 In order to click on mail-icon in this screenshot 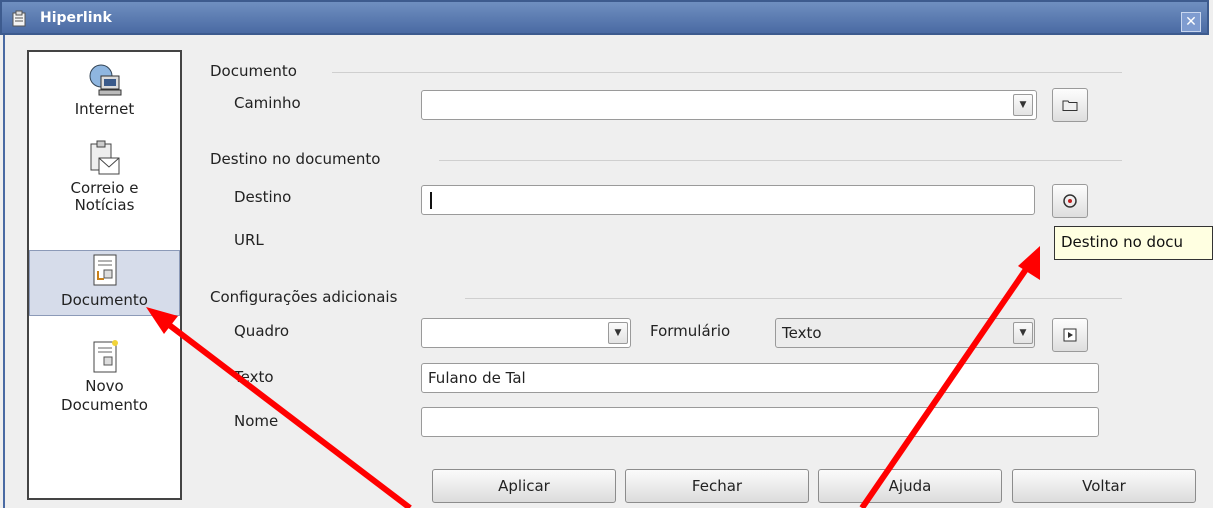, I will do `click(105, 160)`.